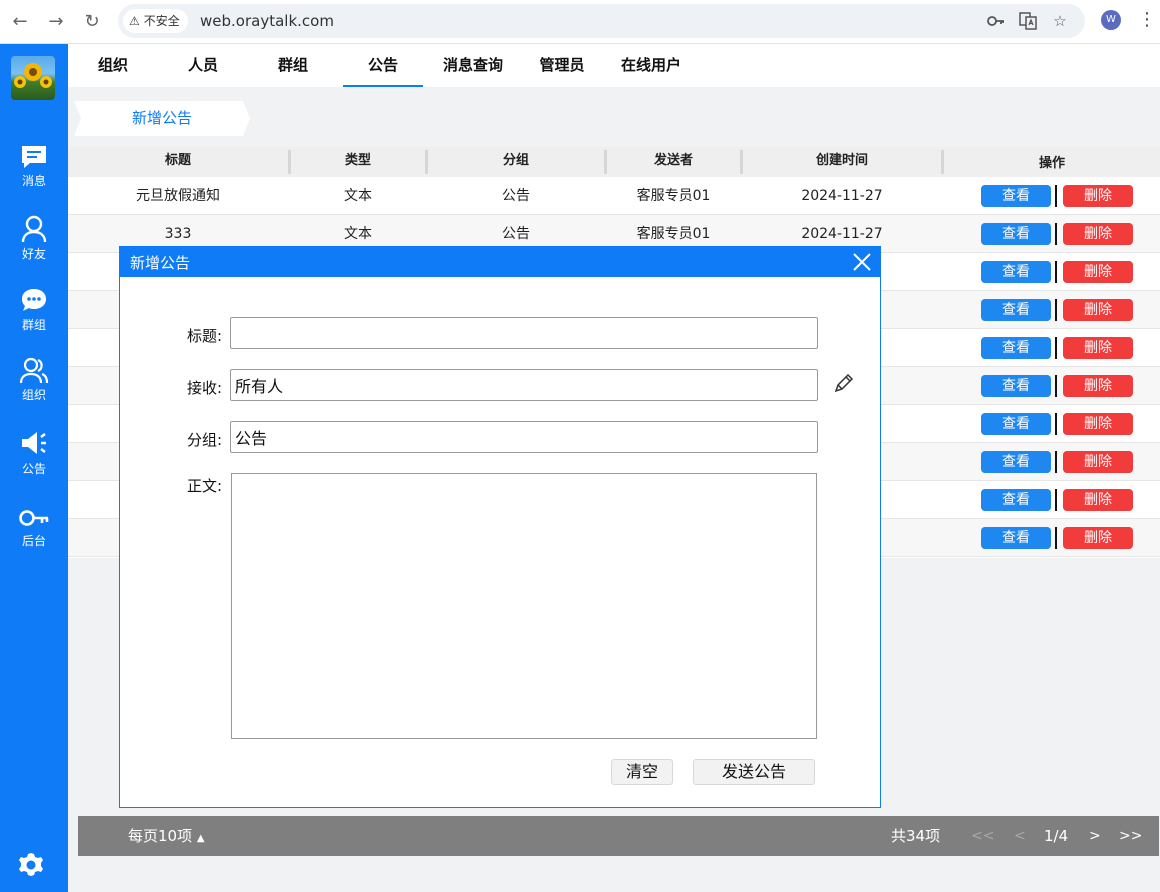 This screenshot has width=1160, height=892. What do you see at coordinates (996, 21) in the screenshot?
I see `password-key-icon` at bounding box center [996, 21].